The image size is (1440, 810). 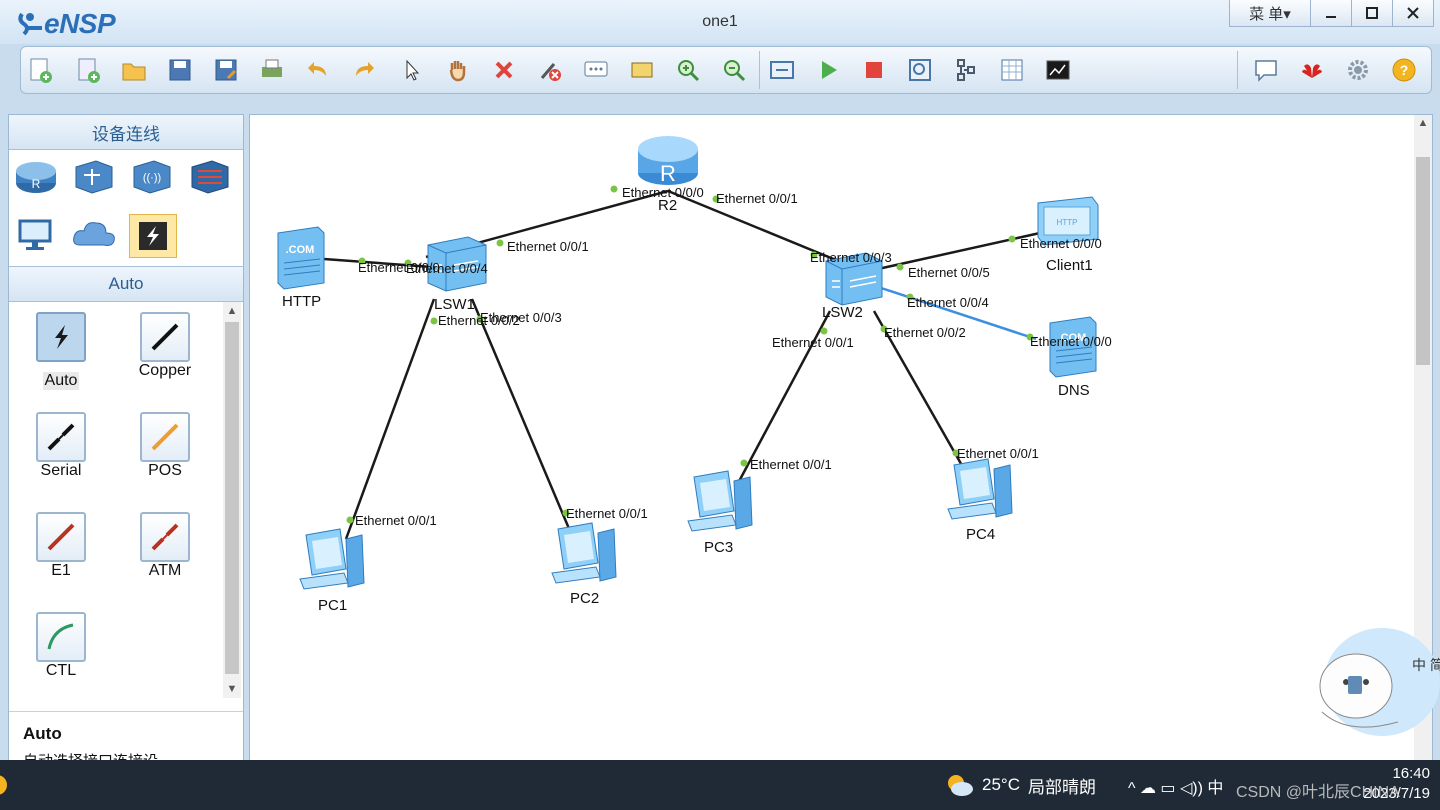 I want to click on maximize-button, so click(x=1372, y=13).